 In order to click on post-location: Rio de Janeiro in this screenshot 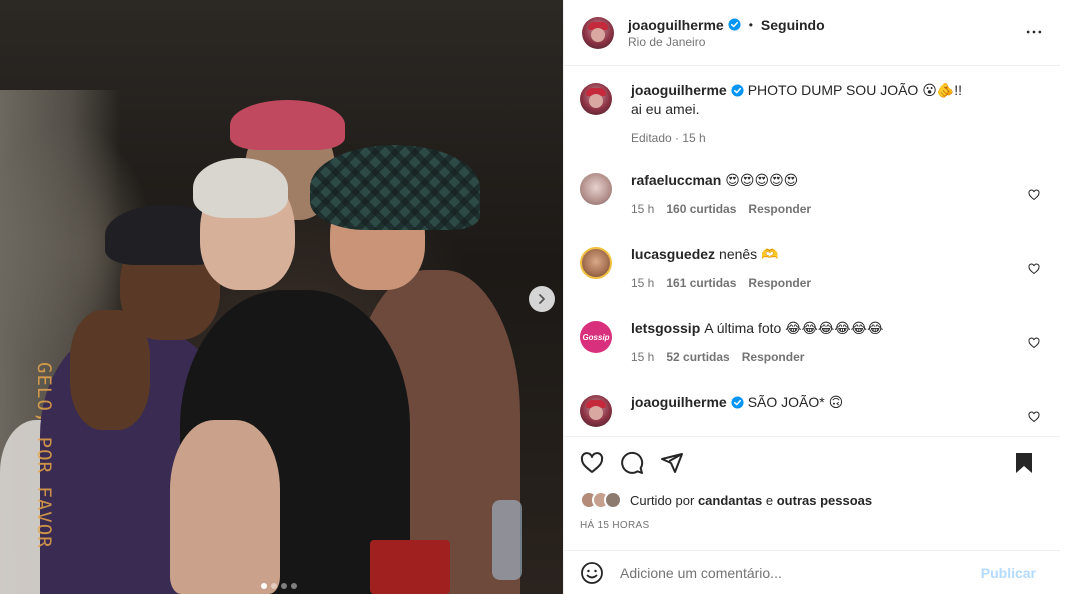, I will do `click(726, 42)`.